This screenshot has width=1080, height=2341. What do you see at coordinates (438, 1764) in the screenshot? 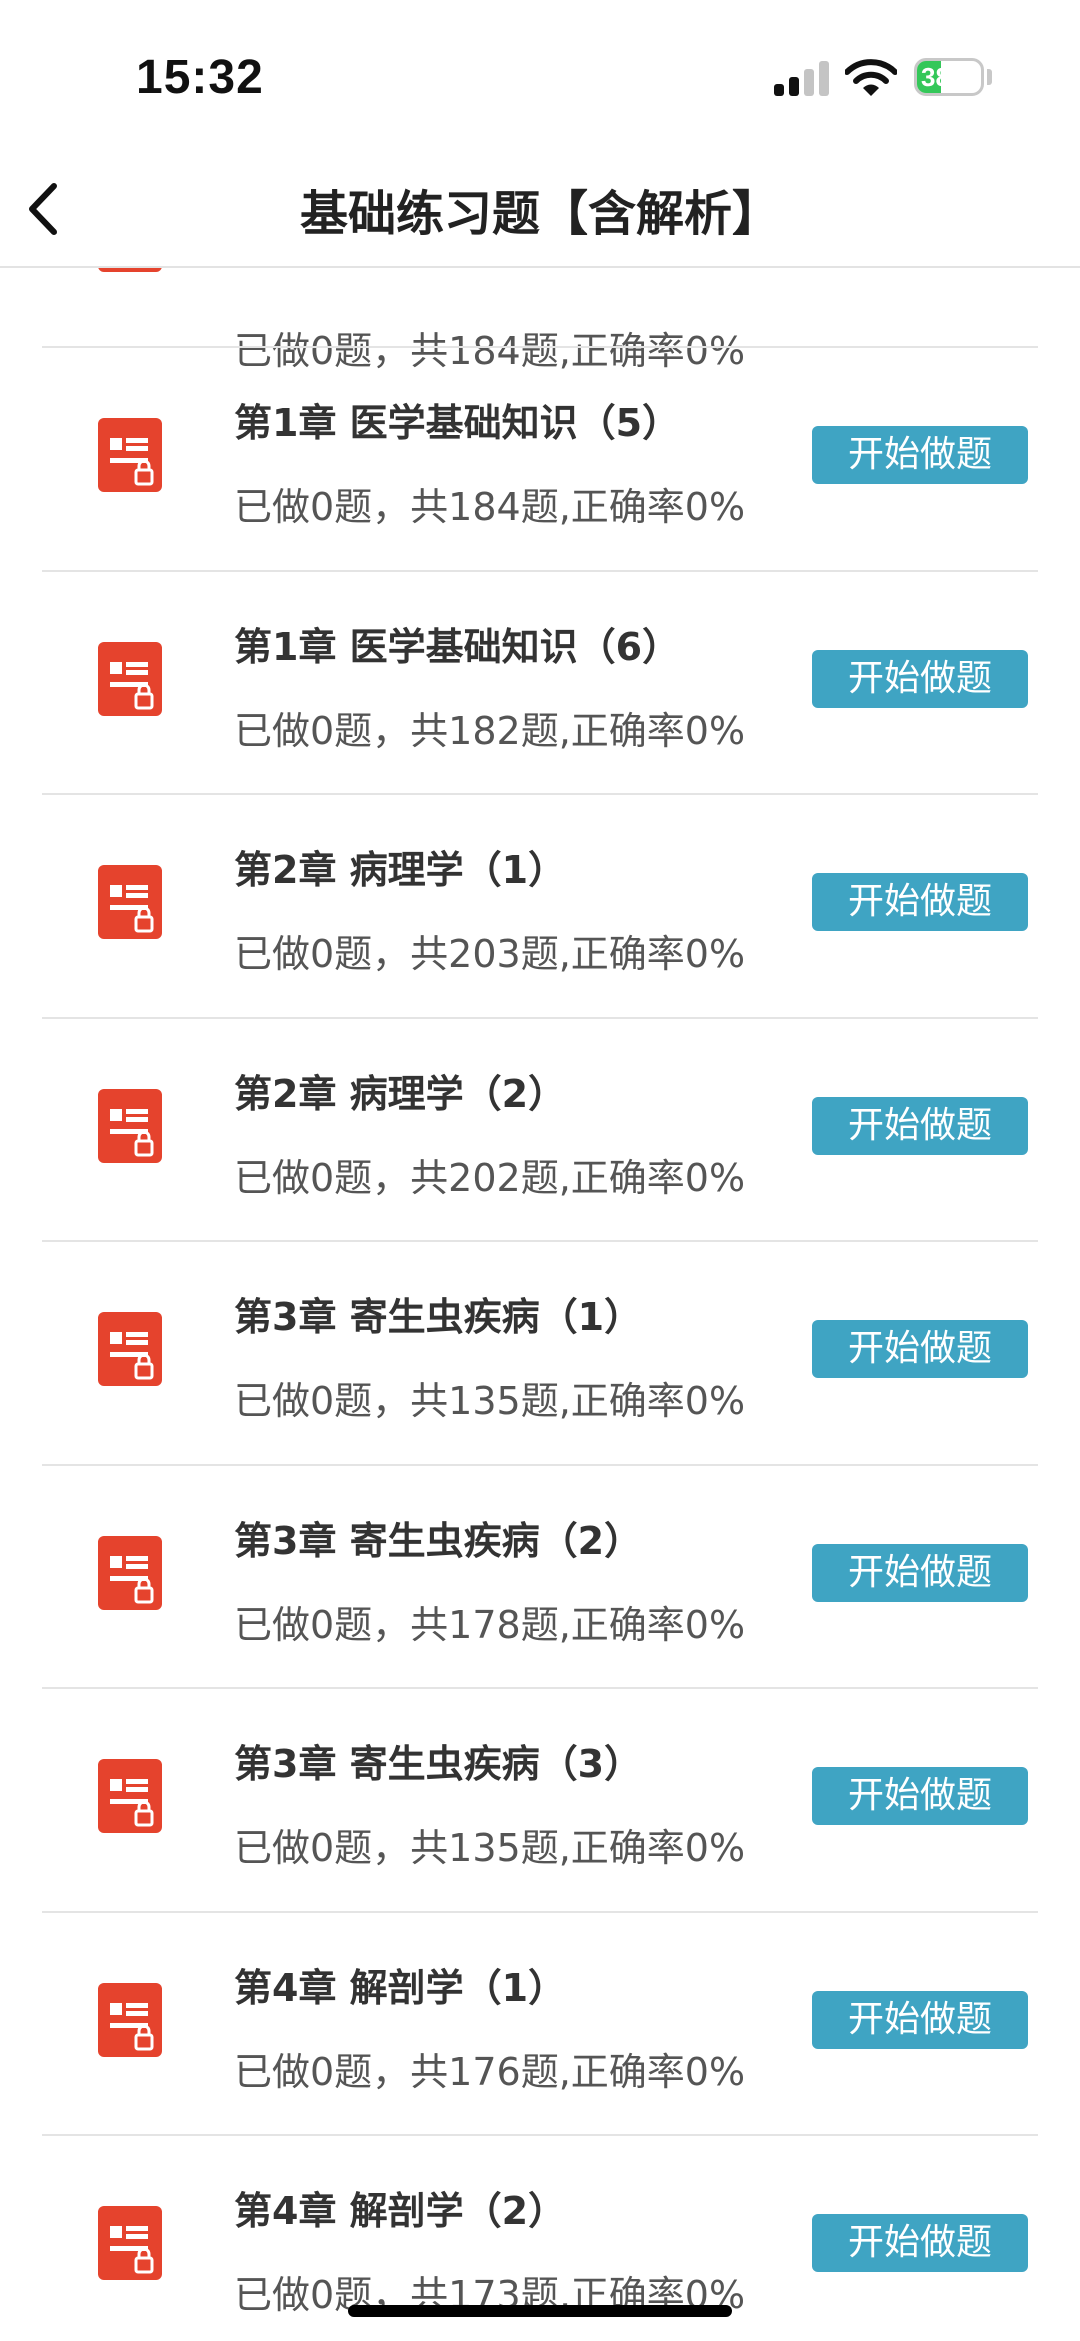
I see `item-title: 第3章 寄生虫疾病（3）` at bounding box center [438, 1764].